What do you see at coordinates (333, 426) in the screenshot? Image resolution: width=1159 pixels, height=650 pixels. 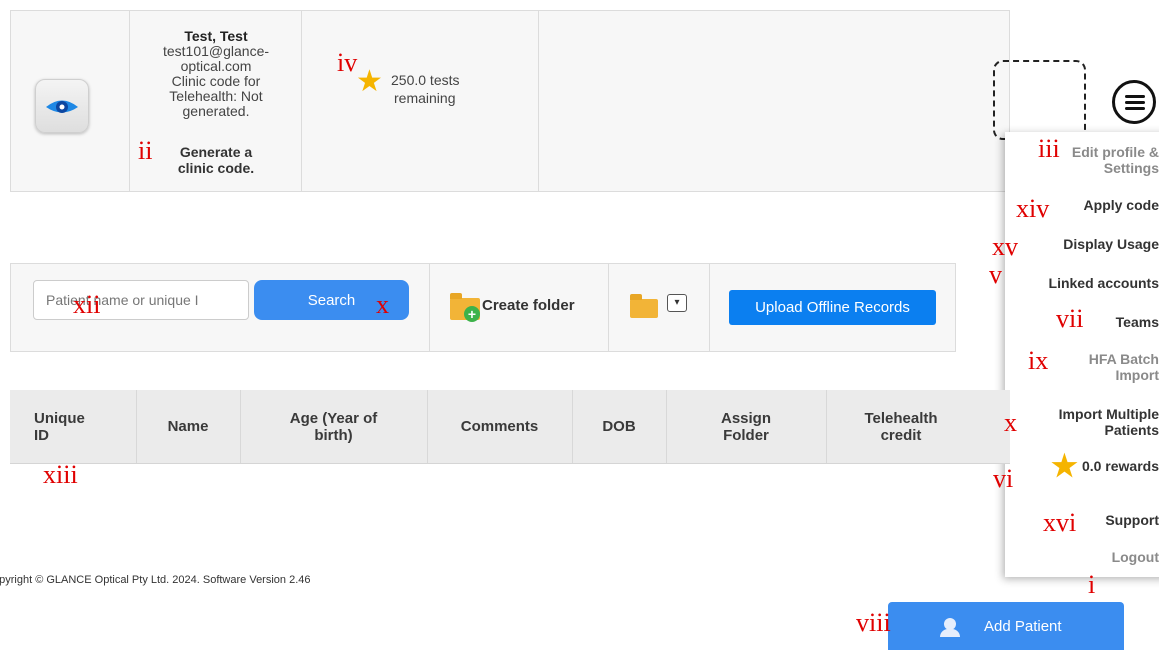 I see `column-age: Age (Year of birth)` at bounding box center [333, 426].